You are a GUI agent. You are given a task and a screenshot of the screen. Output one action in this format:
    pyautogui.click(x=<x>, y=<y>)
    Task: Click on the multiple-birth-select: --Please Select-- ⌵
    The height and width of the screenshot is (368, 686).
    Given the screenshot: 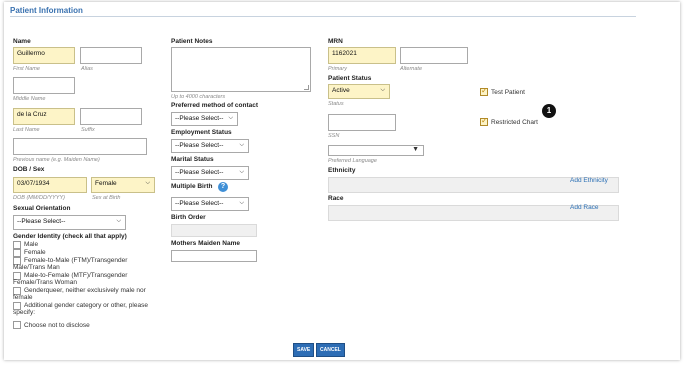 What is the action you would take?
    pyautogui.click(x=210, y=204)
    